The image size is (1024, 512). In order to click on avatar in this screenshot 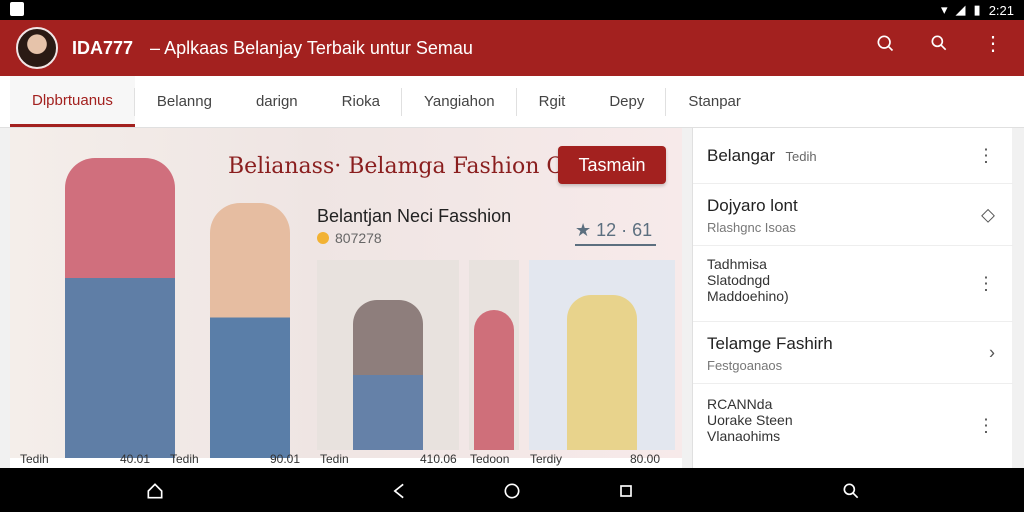, I will do `click(37, 48)`.